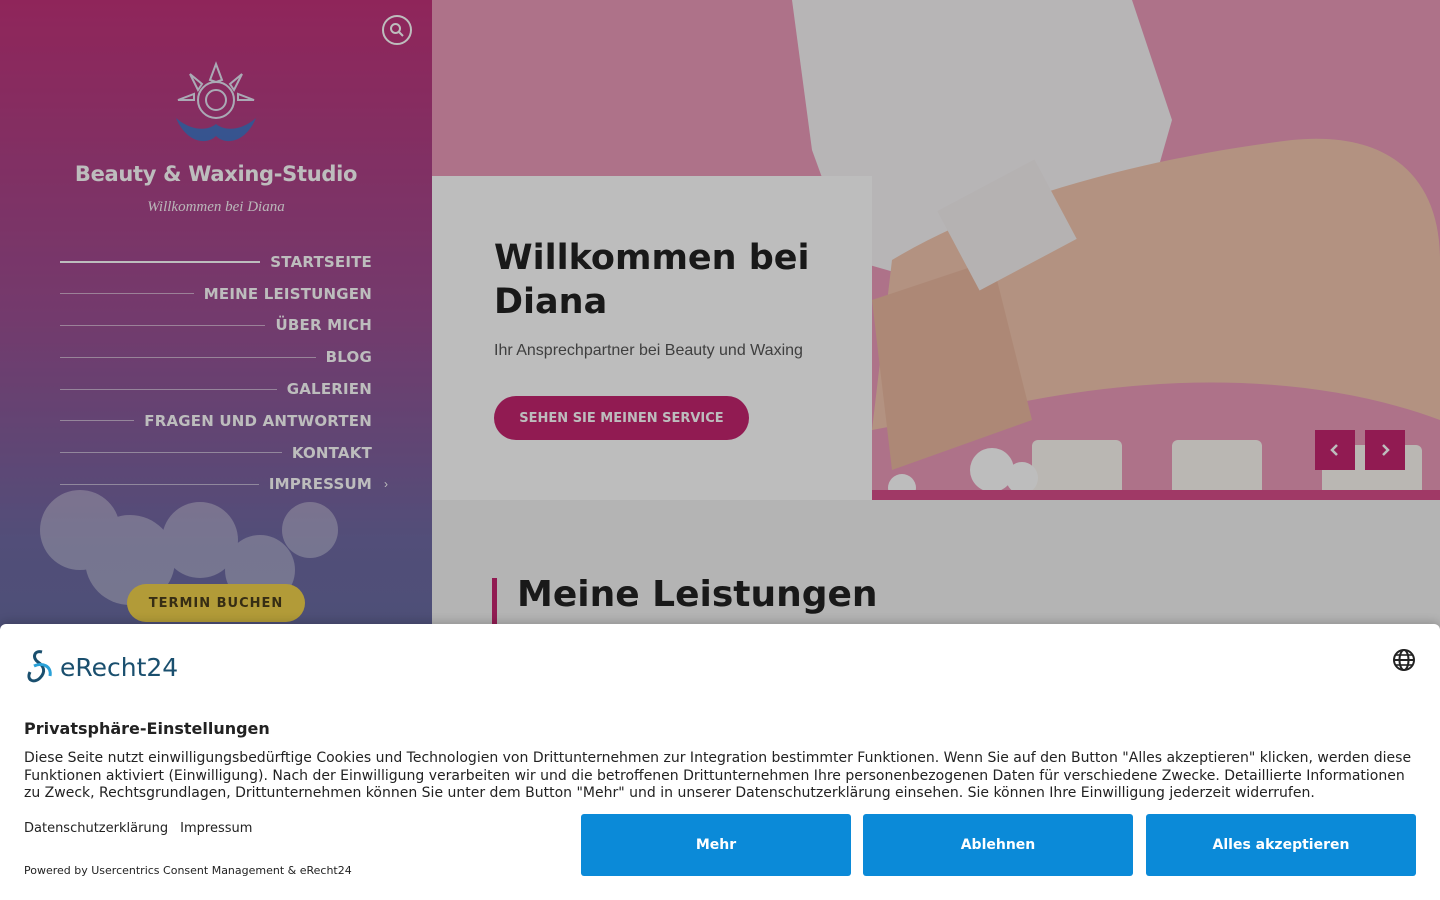 The width and height of the screenshot is (1440, 900). Describe the element at coordinates (216, 828) in the screenshot. I see `imprint-link: Impressum` at that location.